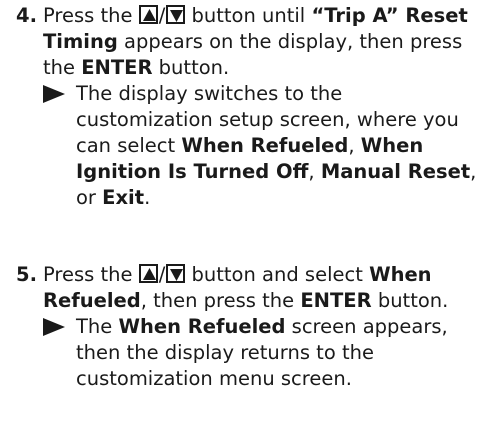 The image size is (481, 428). What do you see at coordinates (147, 197) in the screenshot?
I see `result-text: .` at bounding box center [147, 197].